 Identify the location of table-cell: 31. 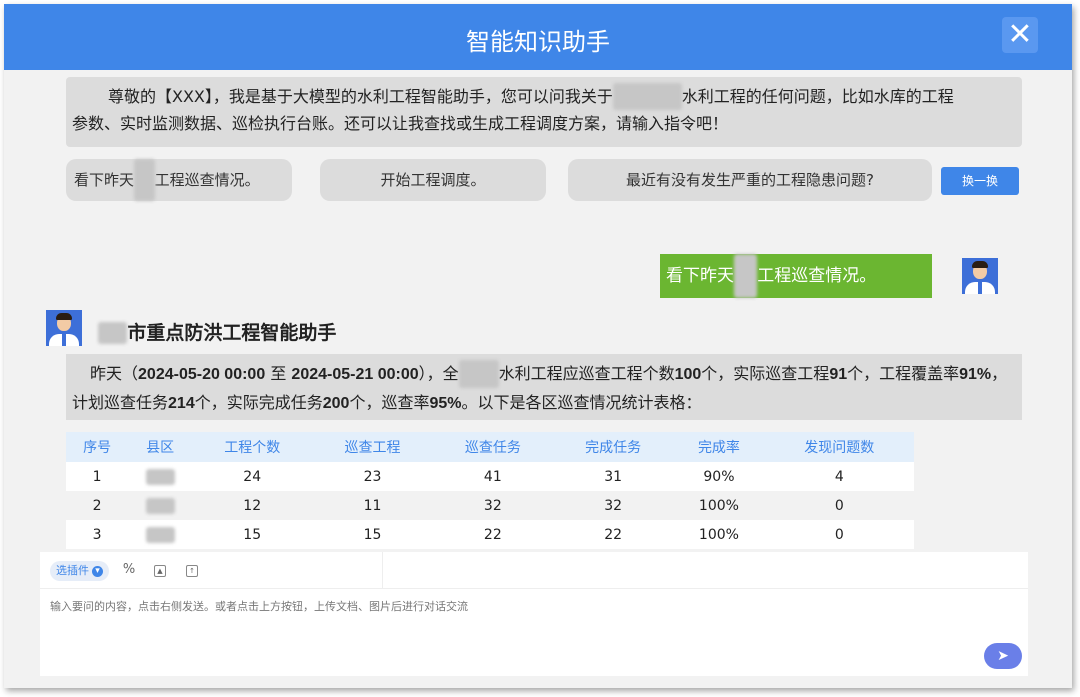
(613, 476).